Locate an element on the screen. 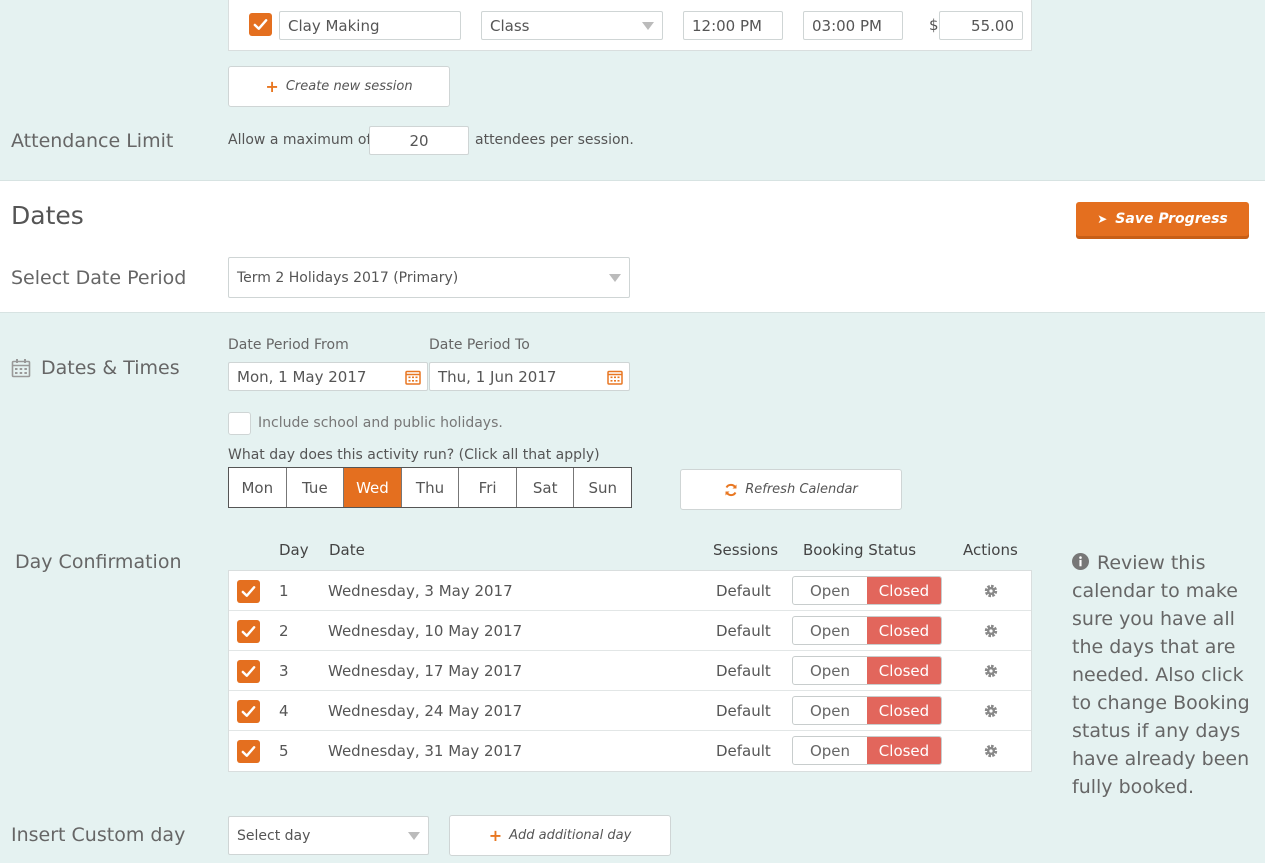  attendance-limit-input: 20 is located at coordinates (419, 140).